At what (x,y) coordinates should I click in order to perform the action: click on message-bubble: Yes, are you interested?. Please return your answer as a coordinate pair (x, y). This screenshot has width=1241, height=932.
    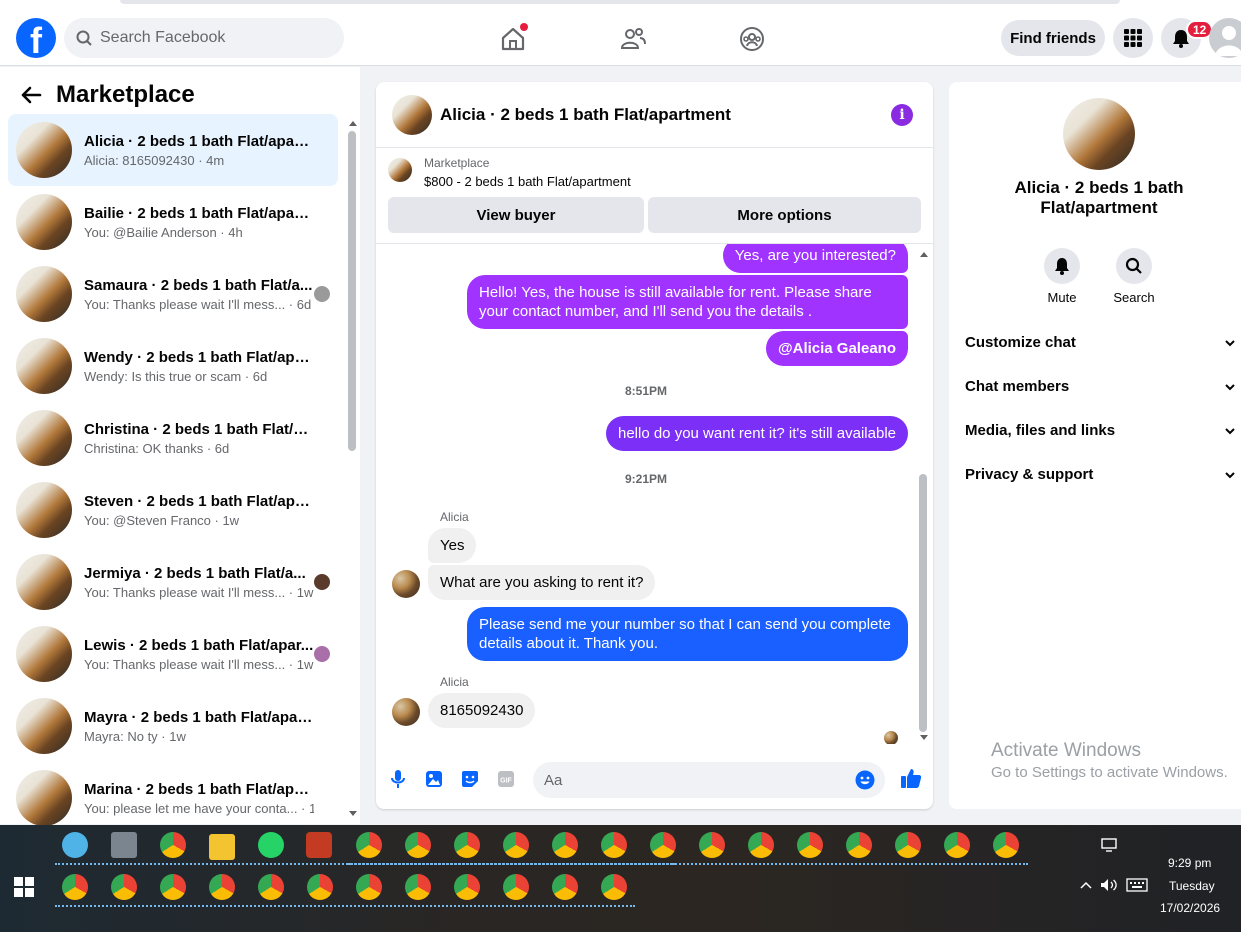
    Looking at the image, I should click on (815, 258).